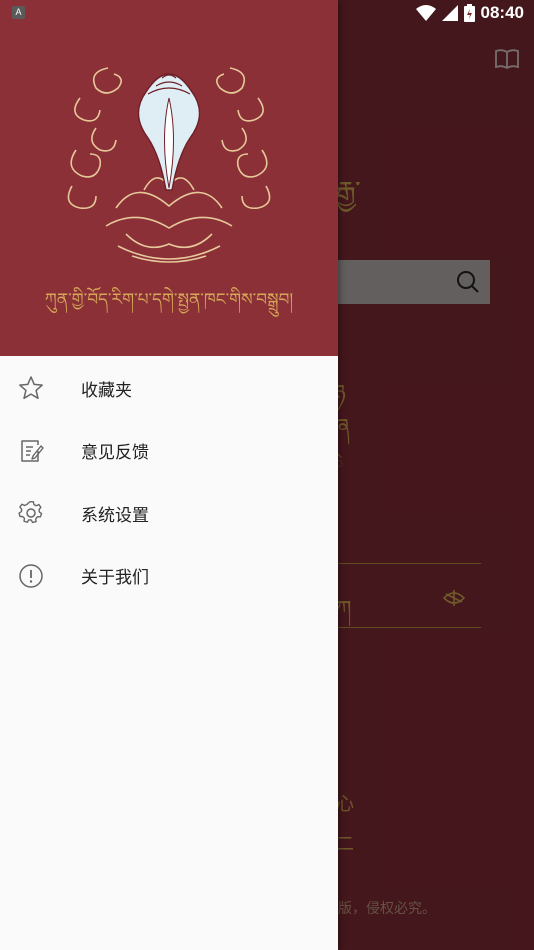 The image size is (534, 950). I want to click on menu-item-favorites: 收藏夹, so click(169, 388).